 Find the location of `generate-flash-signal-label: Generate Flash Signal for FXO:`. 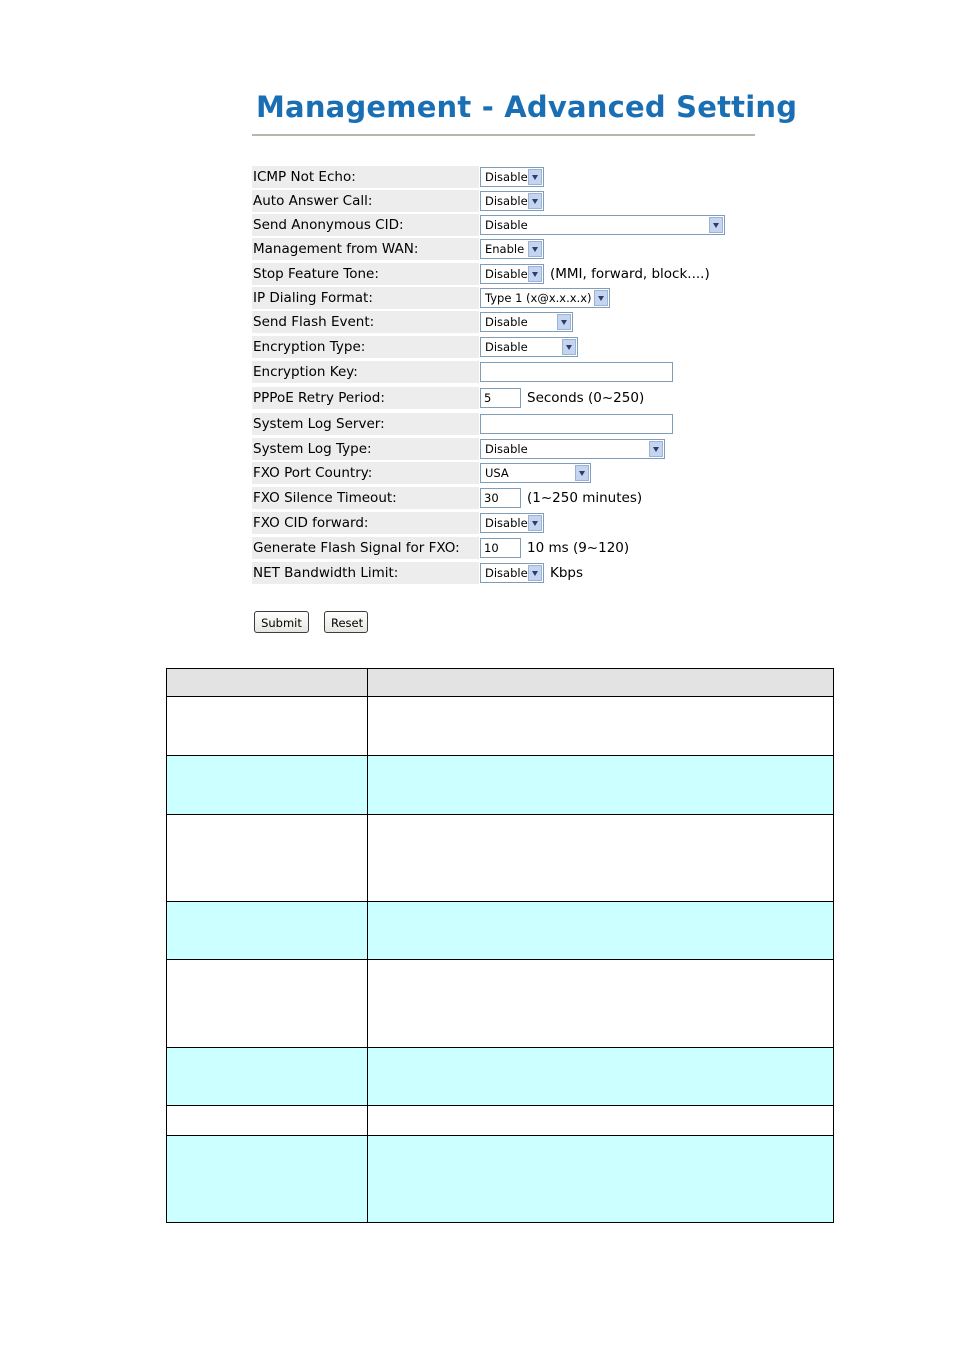

generate-flash-signal-label: Generate Flash Signal for FXO: is located at coordinates (365, 548).